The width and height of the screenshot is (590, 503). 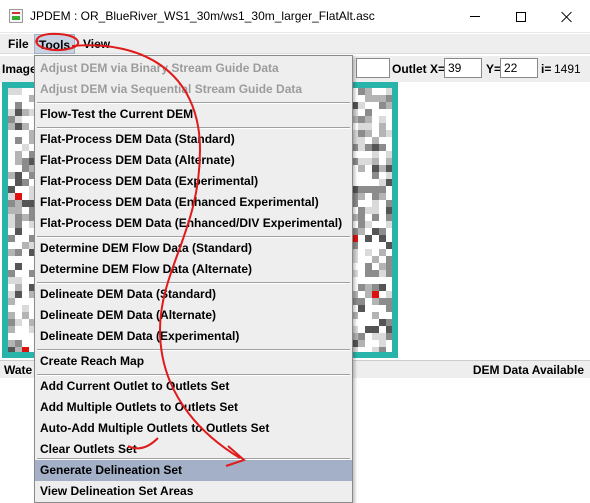 What do you see at coordinates (96, 44) in the screenshot?
I see `menu-view: View` at bounding box center [96, 44].